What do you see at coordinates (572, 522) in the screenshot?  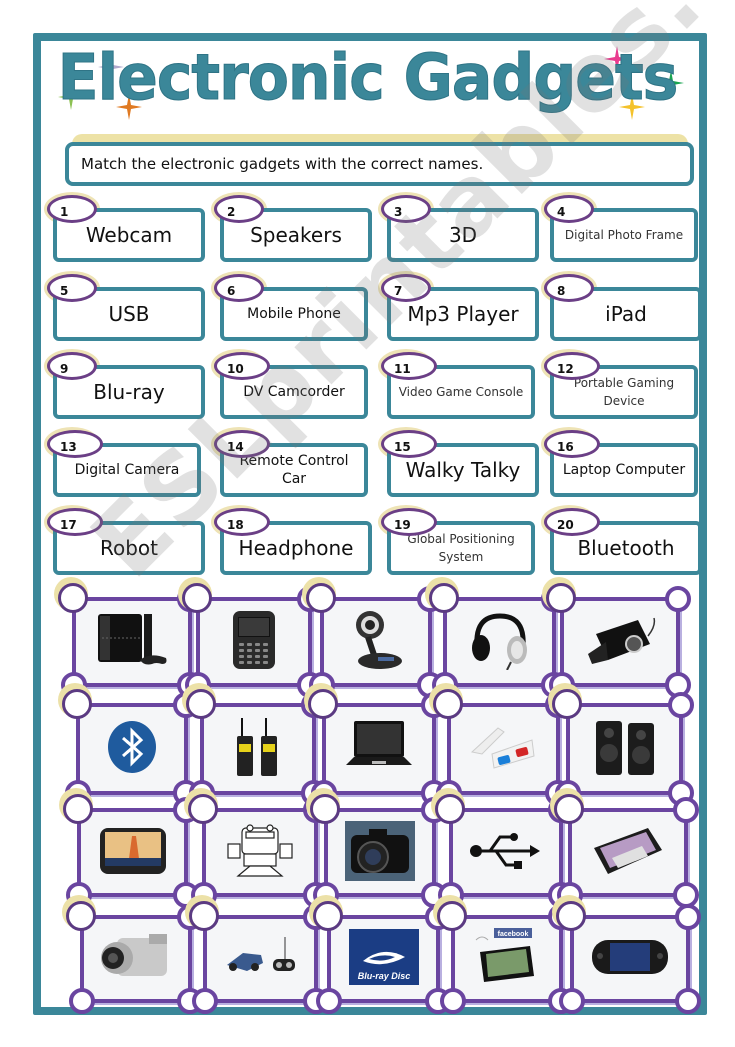 I see `label-number: 20` at bounding box center [572, 522].